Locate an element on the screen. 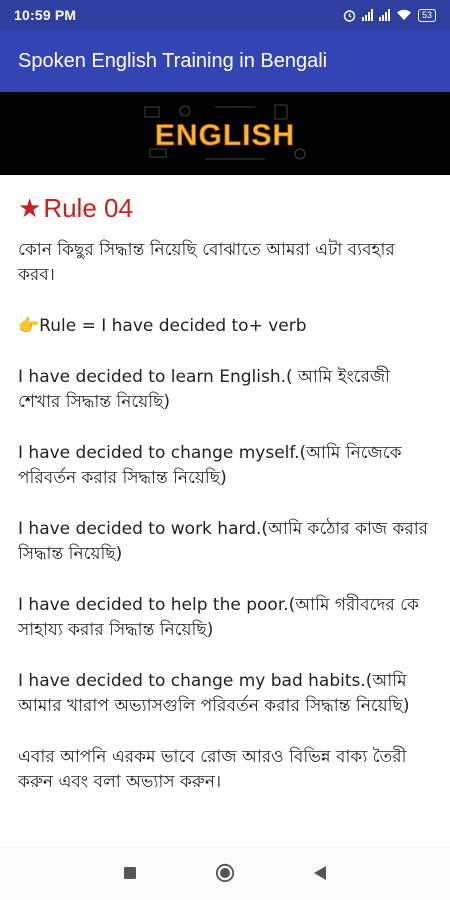 The image size is (450, 900). logo-text: ENGLISH is located at coordinates (225, 135).